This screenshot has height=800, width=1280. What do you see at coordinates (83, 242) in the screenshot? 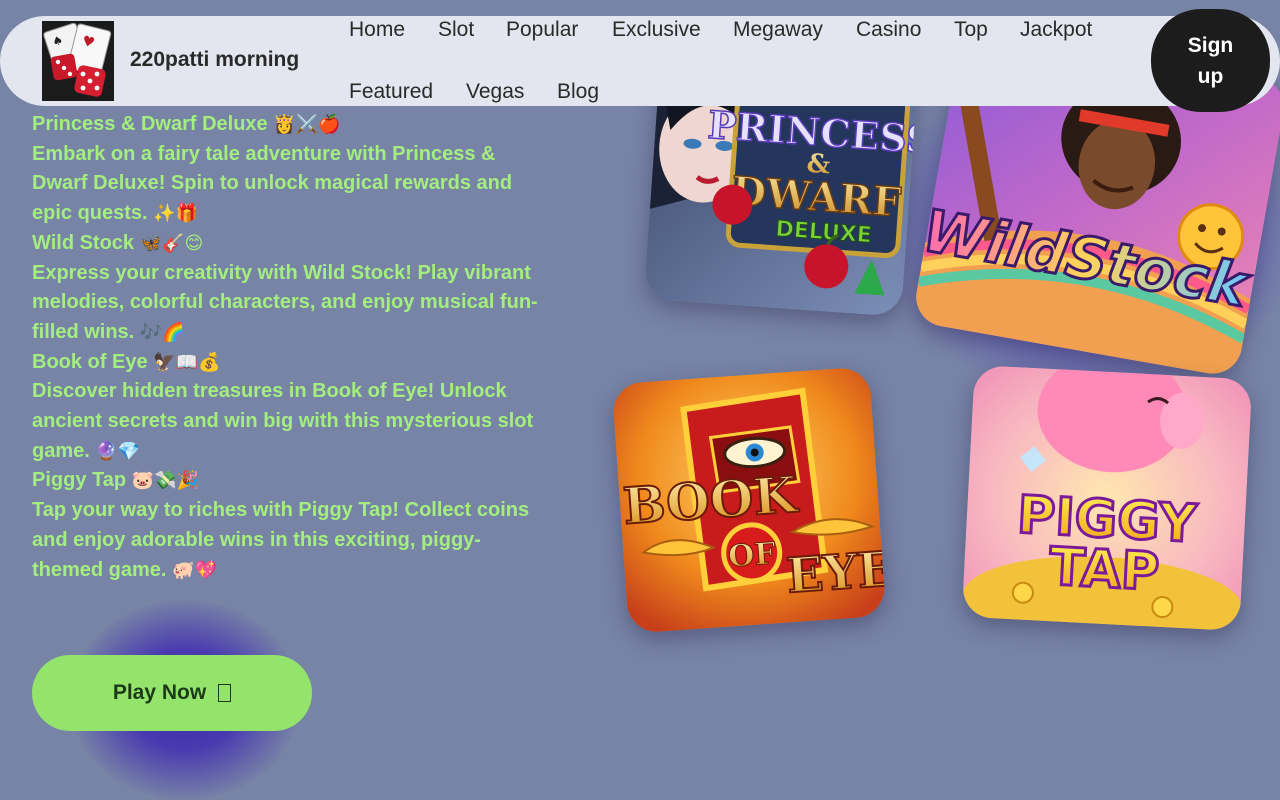
I see `game-title-text: Wild Stock` at bounding box center [83, 242].